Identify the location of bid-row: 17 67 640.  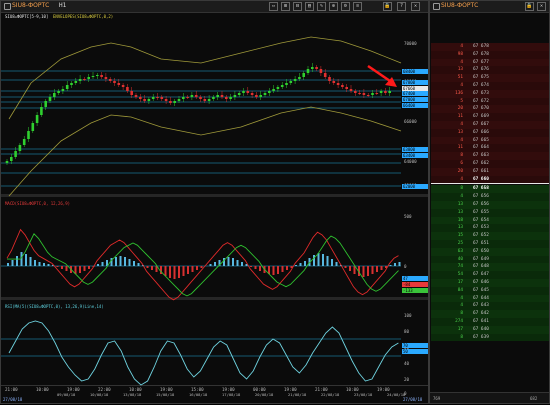
(490, 329).